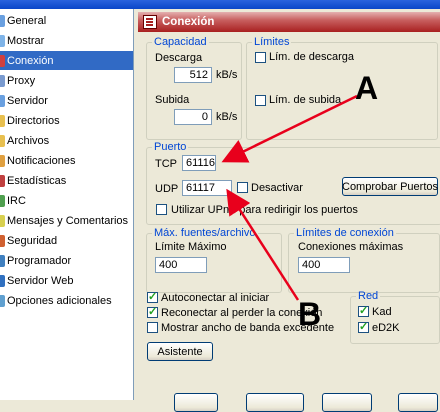 This screenshot has height=412, width=440. What do you see at coordinates (172, 100) in the screenshot?
I see `upload-label: Subida` at bounding box center [172, 100].